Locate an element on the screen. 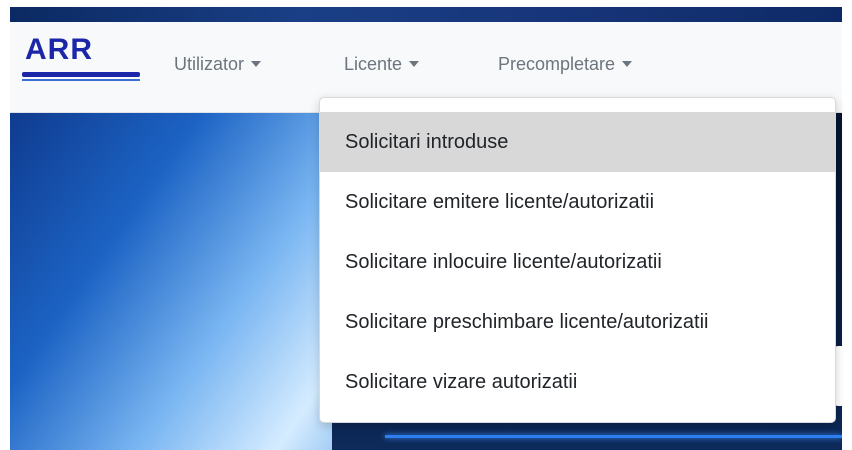  dropdown-item-inlocuire: Solicitare inlocuire licente/autorizatii is located at coordinates (577, 262).